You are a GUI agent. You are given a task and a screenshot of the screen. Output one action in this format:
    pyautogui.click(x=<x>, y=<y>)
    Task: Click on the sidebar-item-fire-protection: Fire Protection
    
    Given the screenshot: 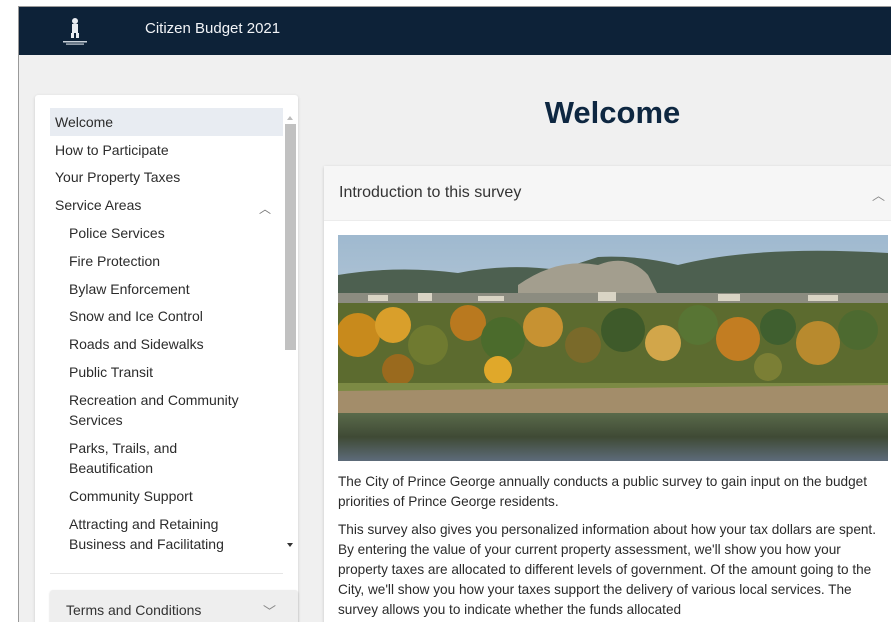 What is the action you would take?
    pyautogui.click(x=166, y=261)
    